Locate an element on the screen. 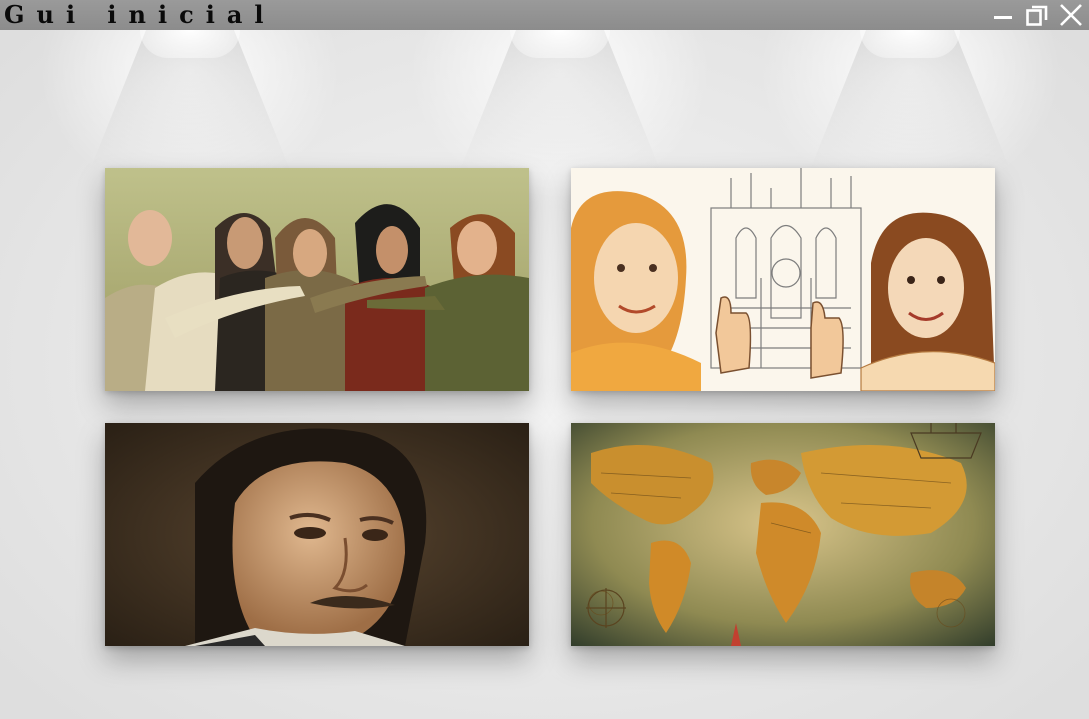 The width and height of the screenshot is (1089, 719). antique-world-map-image is located at coordinates (783, 534).